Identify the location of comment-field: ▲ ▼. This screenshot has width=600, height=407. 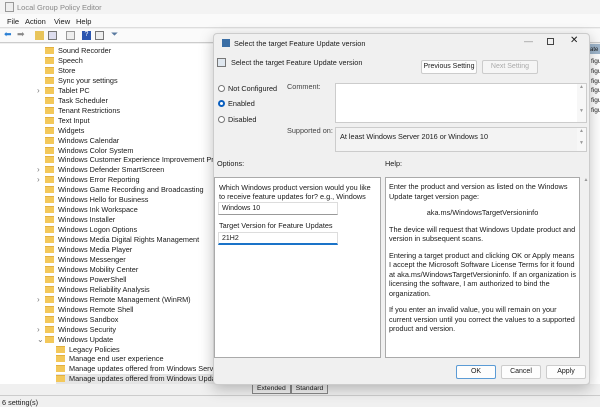
(461, 103).